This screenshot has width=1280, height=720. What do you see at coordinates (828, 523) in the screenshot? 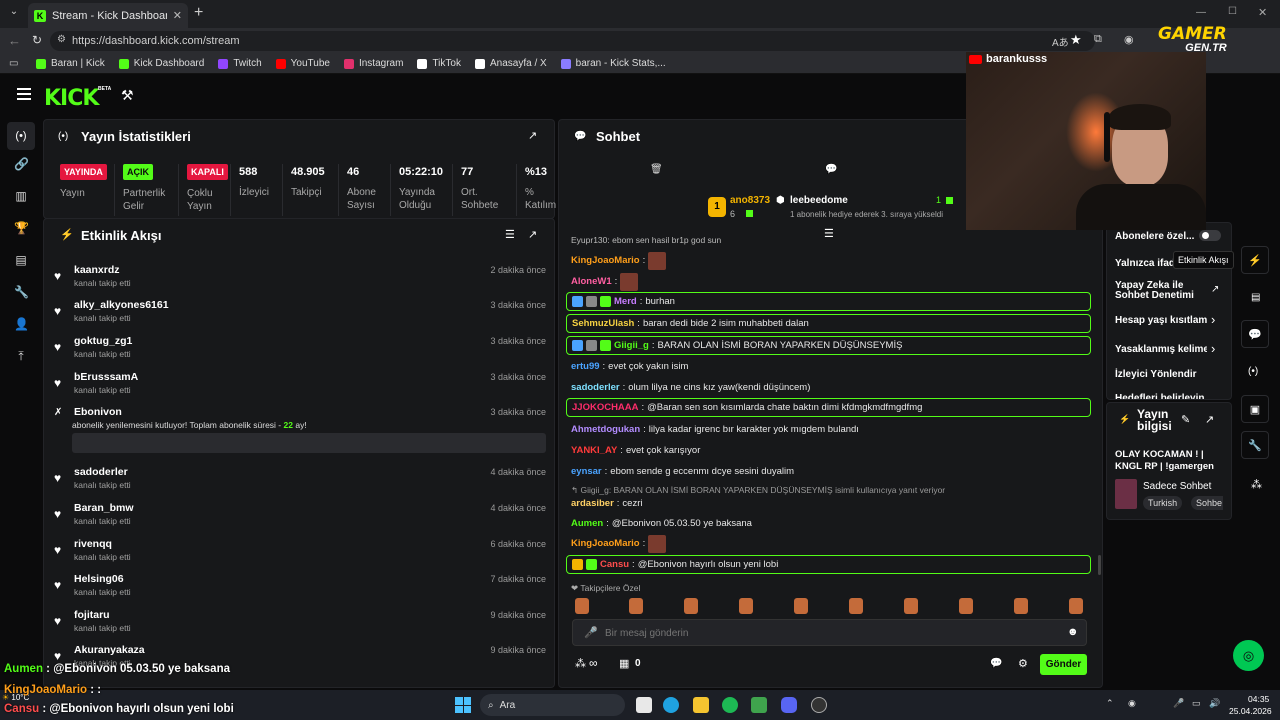
I see `chat-message: Aumen: @Ebonivon 05.03.50 ye baksana` at bounding box center [828, 523].